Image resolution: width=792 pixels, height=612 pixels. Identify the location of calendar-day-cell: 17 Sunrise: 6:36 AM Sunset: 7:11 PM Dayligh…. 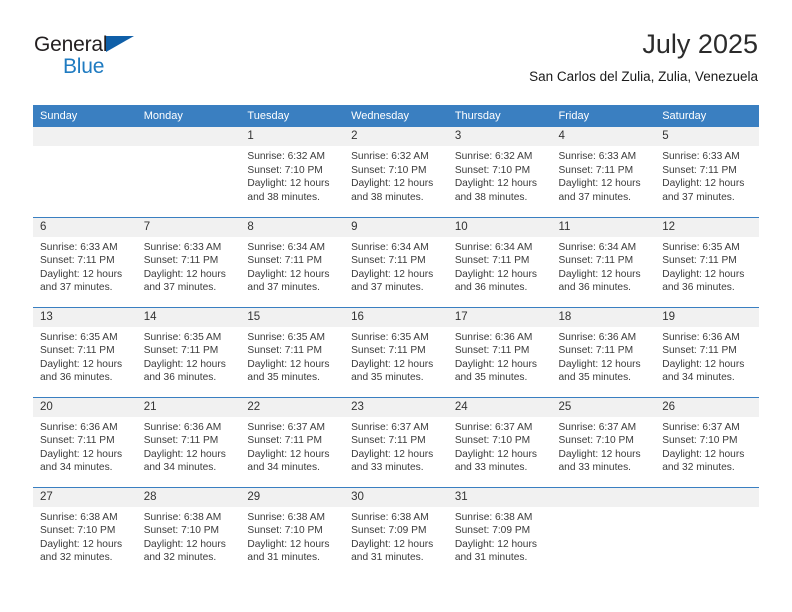
(499, 351).